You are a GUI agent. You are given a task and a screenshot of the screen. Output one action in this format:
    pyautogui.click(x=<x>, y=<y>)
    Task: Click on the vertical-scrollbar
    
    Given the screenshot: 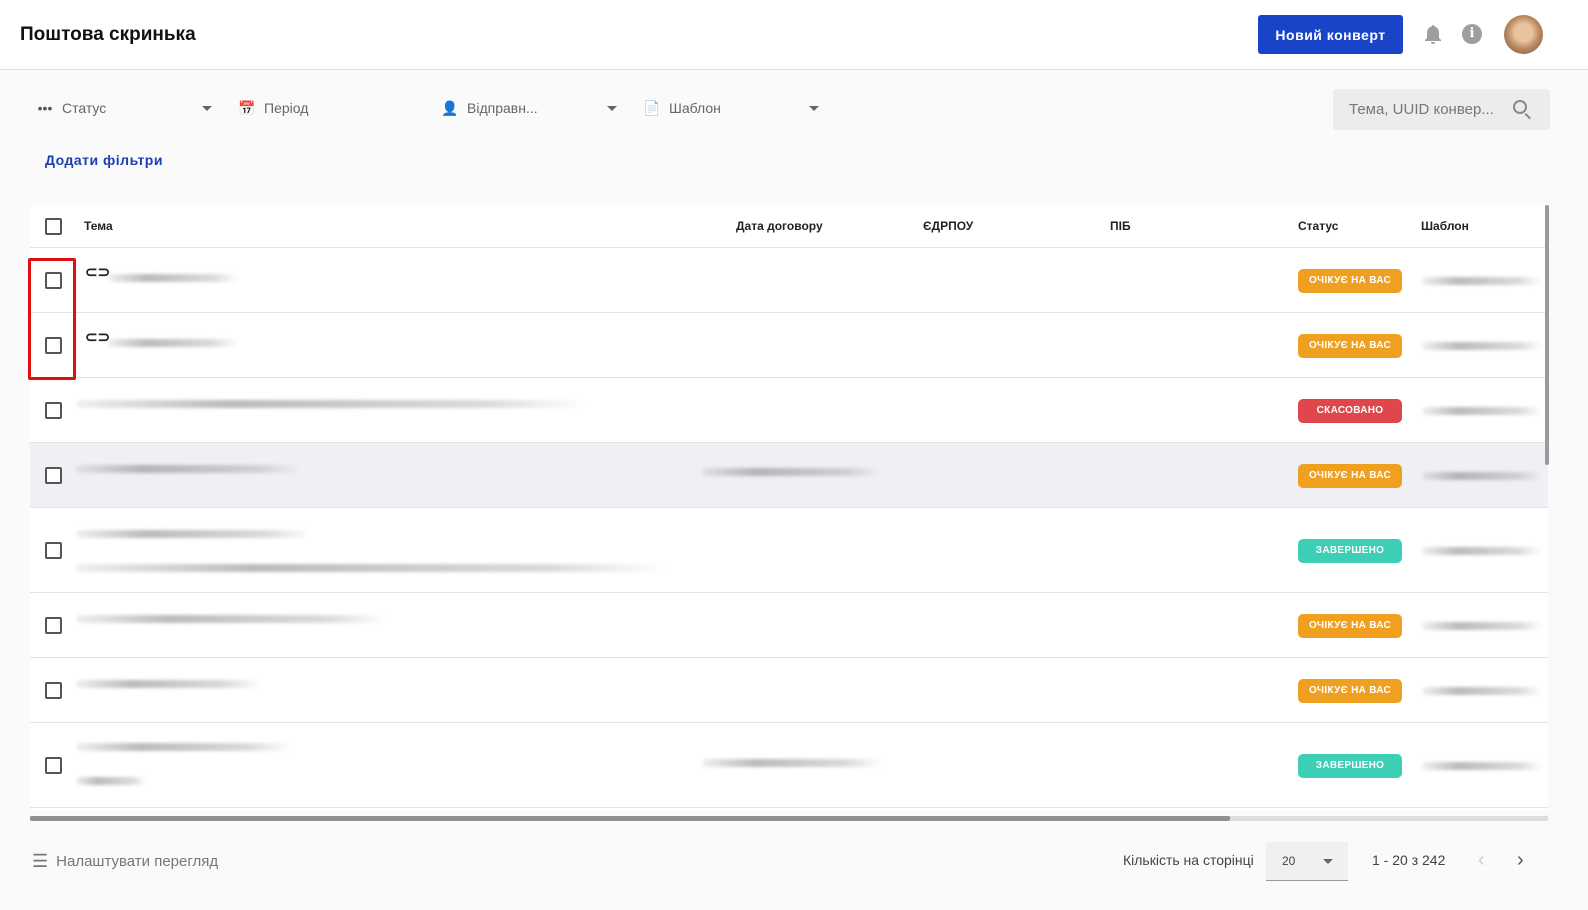 What is the action you would take?
    pyautogui.click(x=1547, y=335)
    